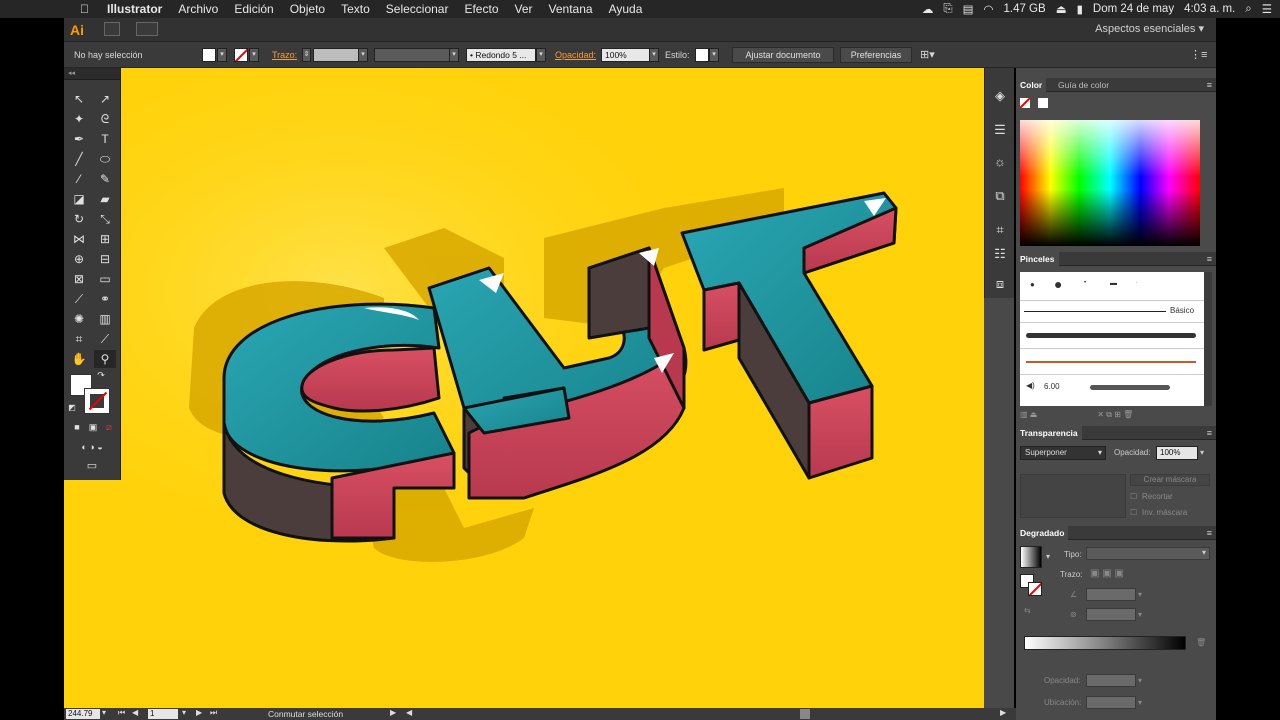 This screenshot has width=1280, height=720. Describe the element at coordinates (626, 55) in the screenshot. I see `opacity-field: 100%` at that location.